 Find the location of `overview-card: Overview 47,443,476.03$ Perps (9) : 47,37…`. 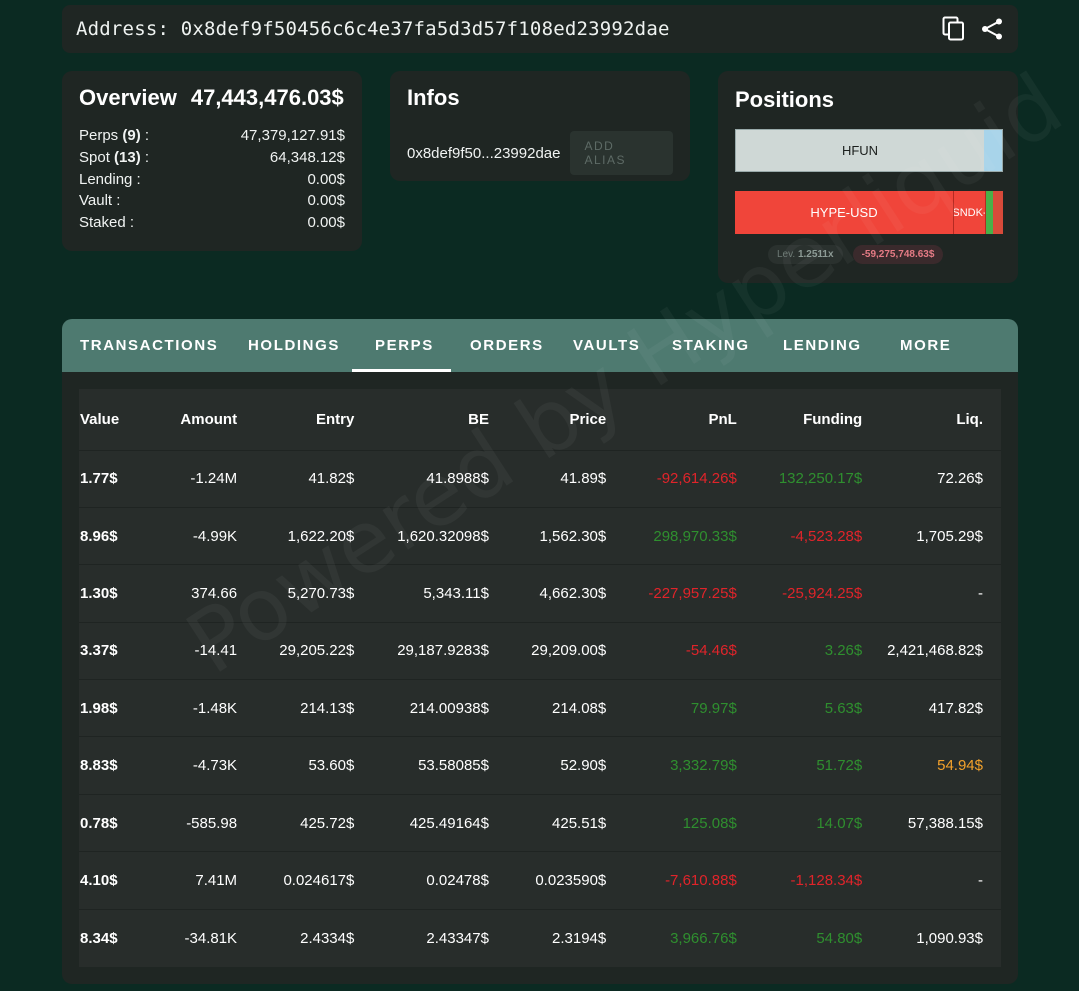

overview-card: Overview 47,443,476.03$ Perps (9) : 47,37… is located at coordinates (212, 161).